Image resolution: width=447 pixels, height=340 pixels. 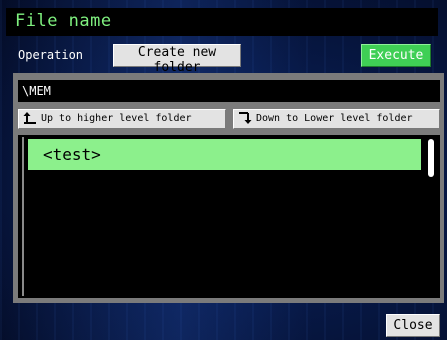 I want to click on list-divider, so click(x=23, y=216).